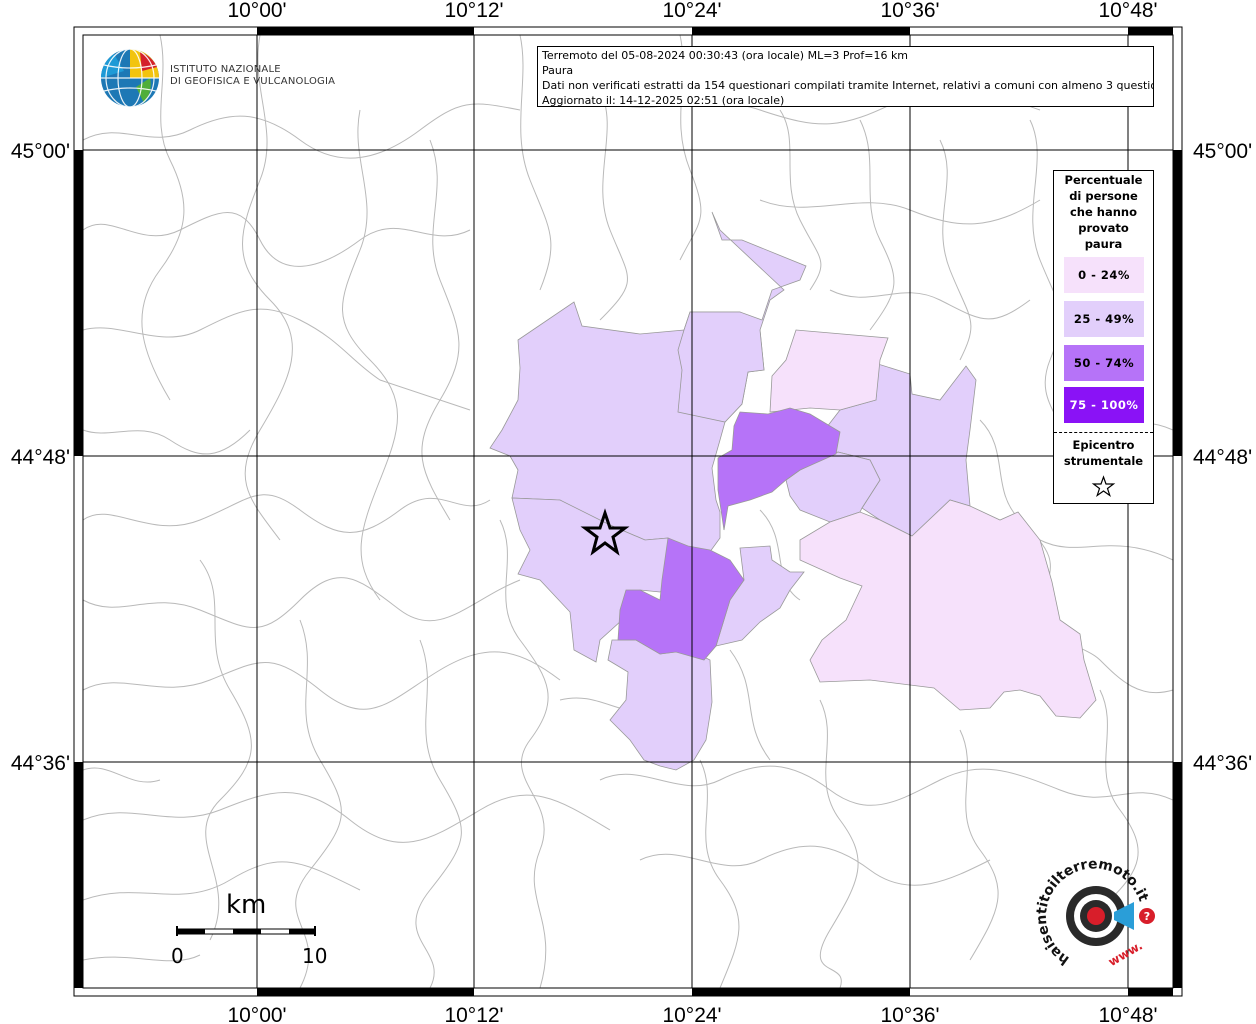  I want to click on lat-label-left: 44°48', so click(40, 457).